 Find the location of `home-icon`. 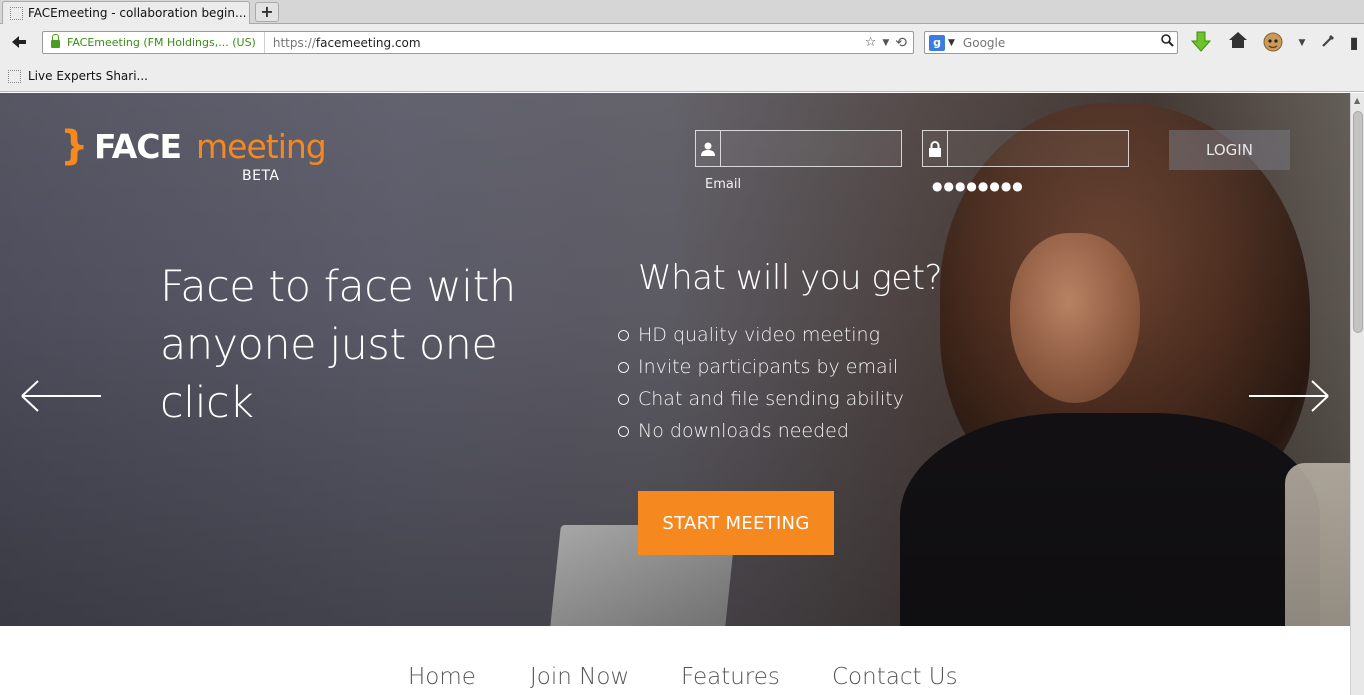

home-icon is located at coordinates (1238, 43).